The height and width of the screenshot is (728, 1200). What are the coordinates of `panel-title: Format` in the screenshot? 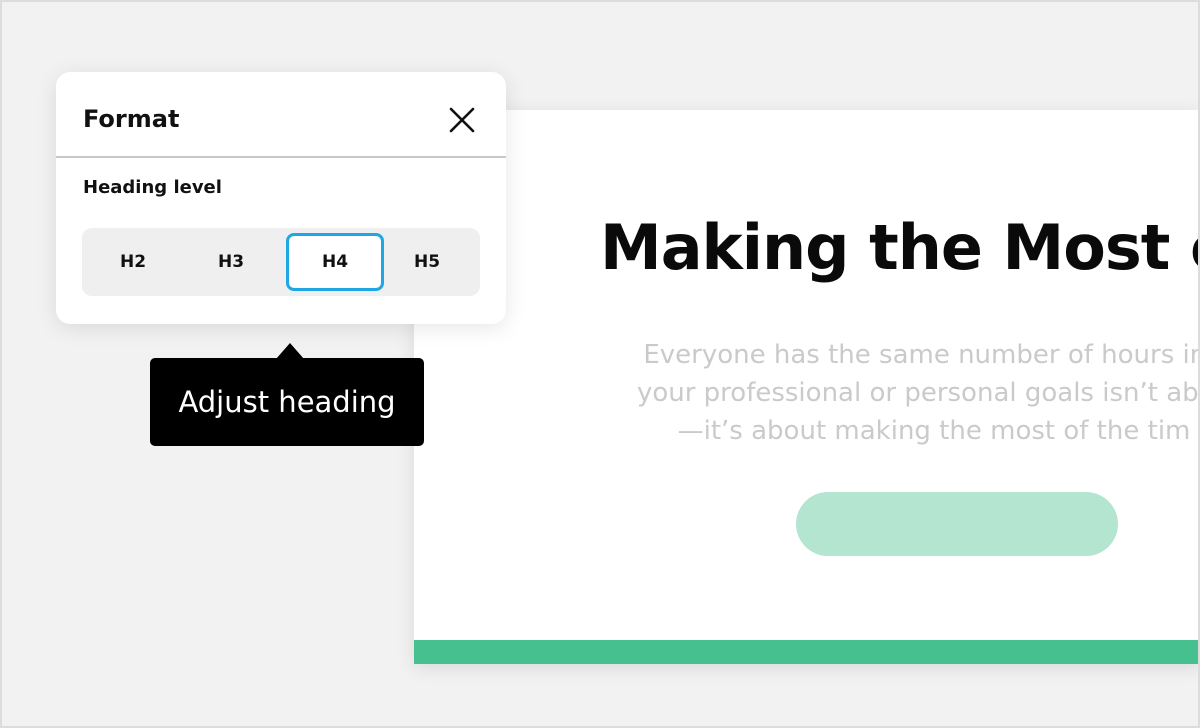 It's located at (131, 119).